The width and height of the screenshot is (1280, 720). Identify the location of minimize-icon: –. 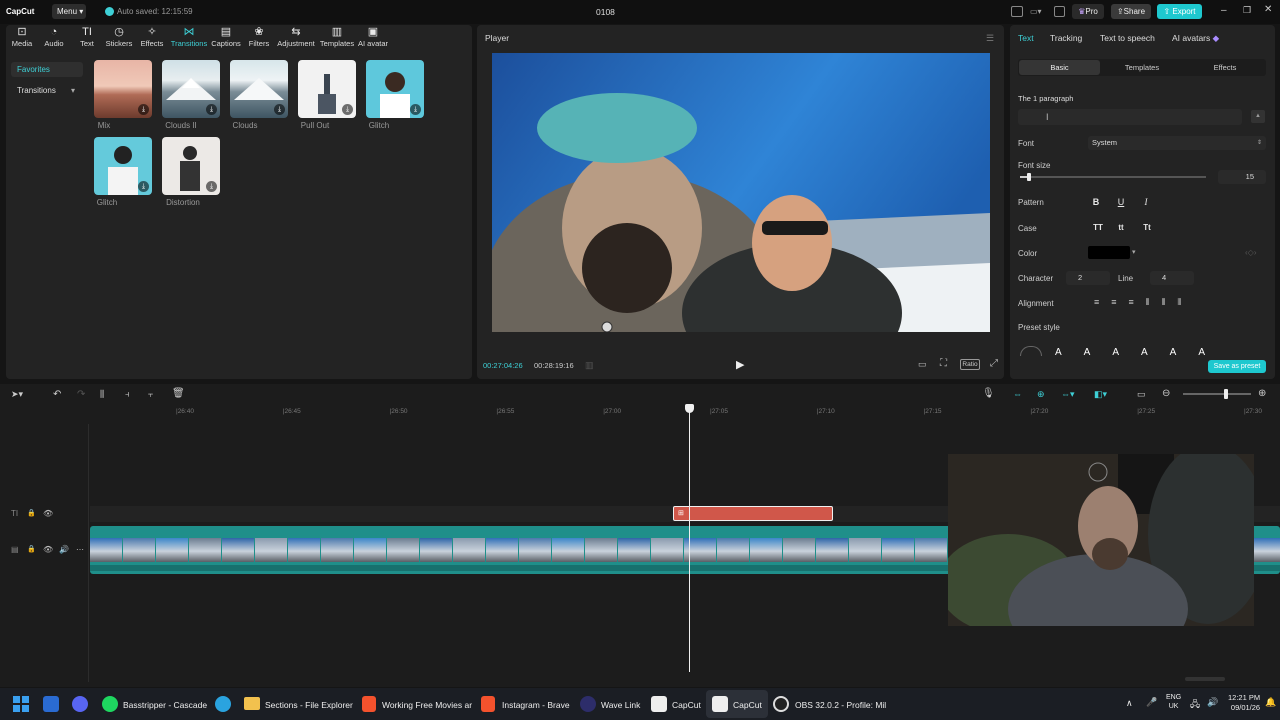
(1224, 10).